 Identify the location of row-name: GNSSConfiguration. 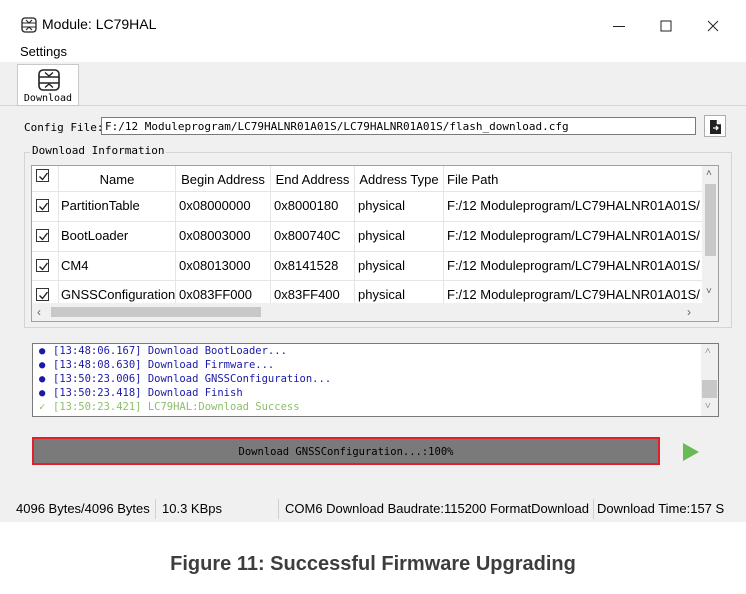
(117, 292).